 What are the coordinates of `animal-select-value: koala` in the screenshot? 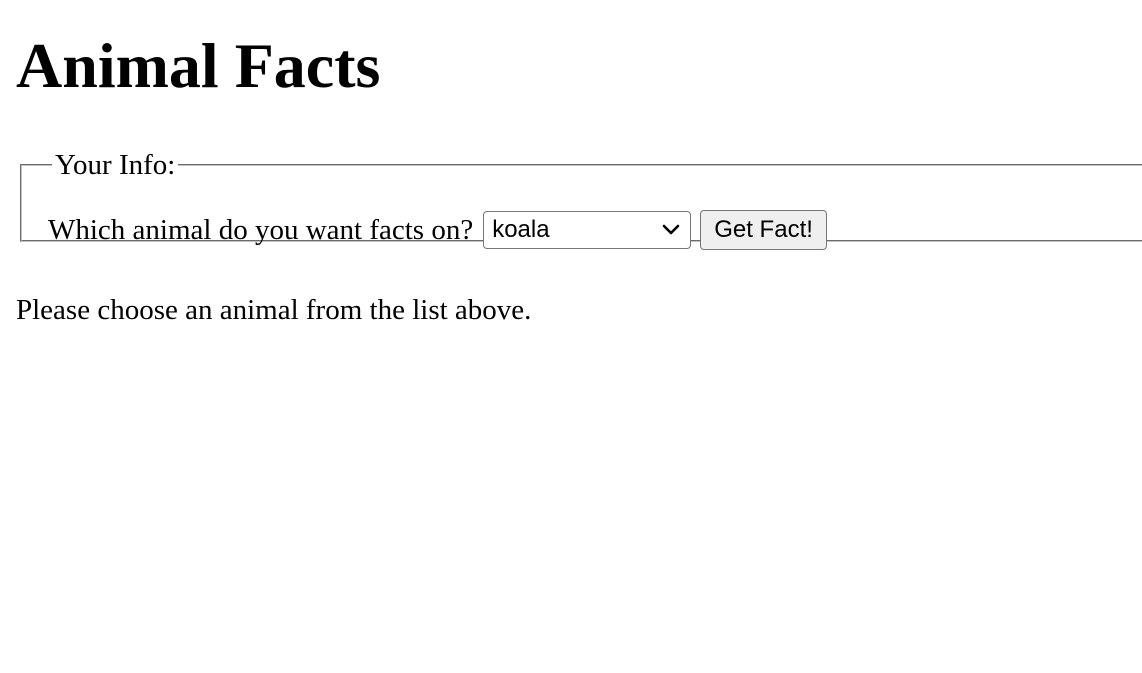 It's located at (521, 229).